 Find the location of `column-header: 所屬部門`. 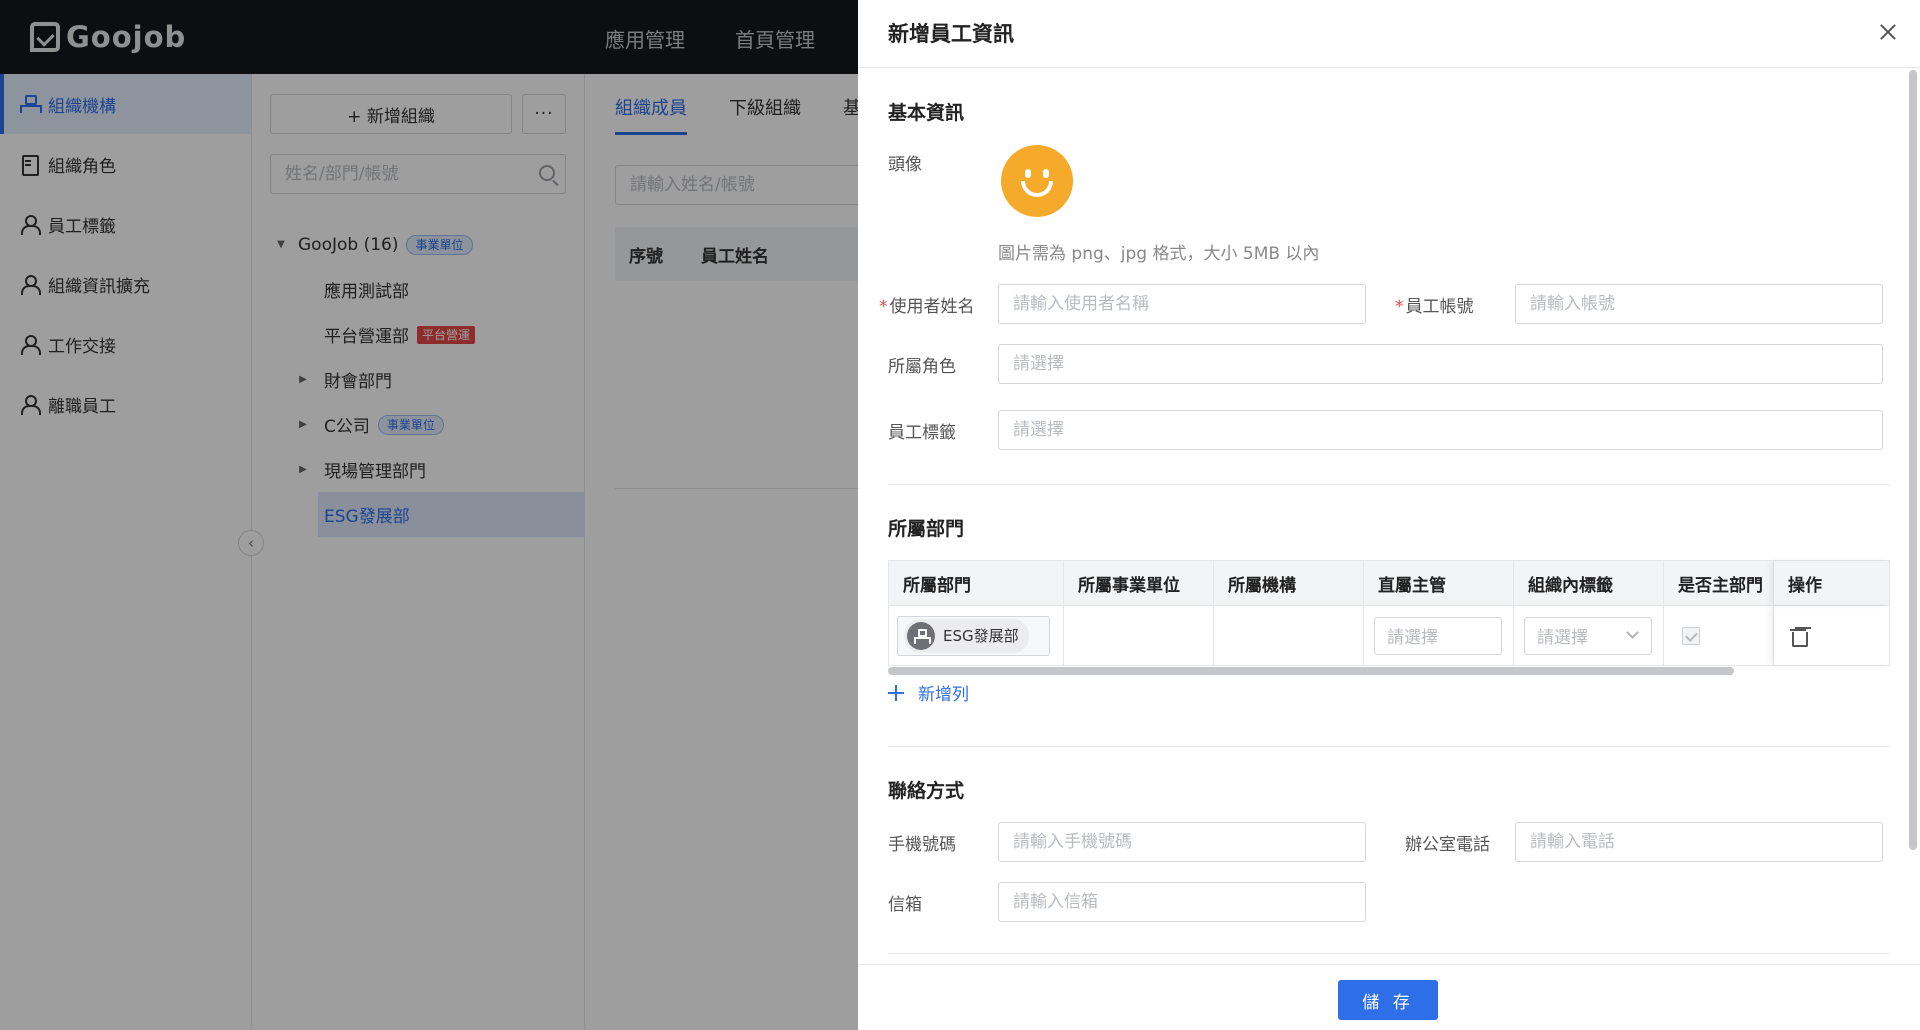

column-header: 所屬部門 is located at coordinates (976, 583).